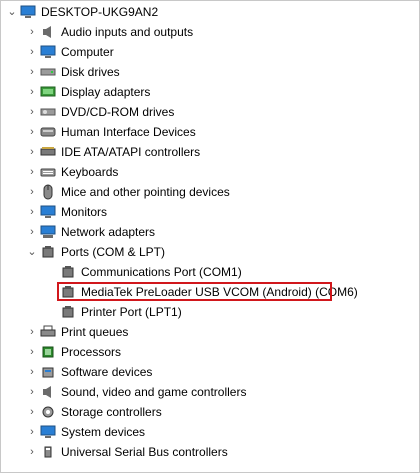  I want to click on keyboard-icon, so click(48, 172).